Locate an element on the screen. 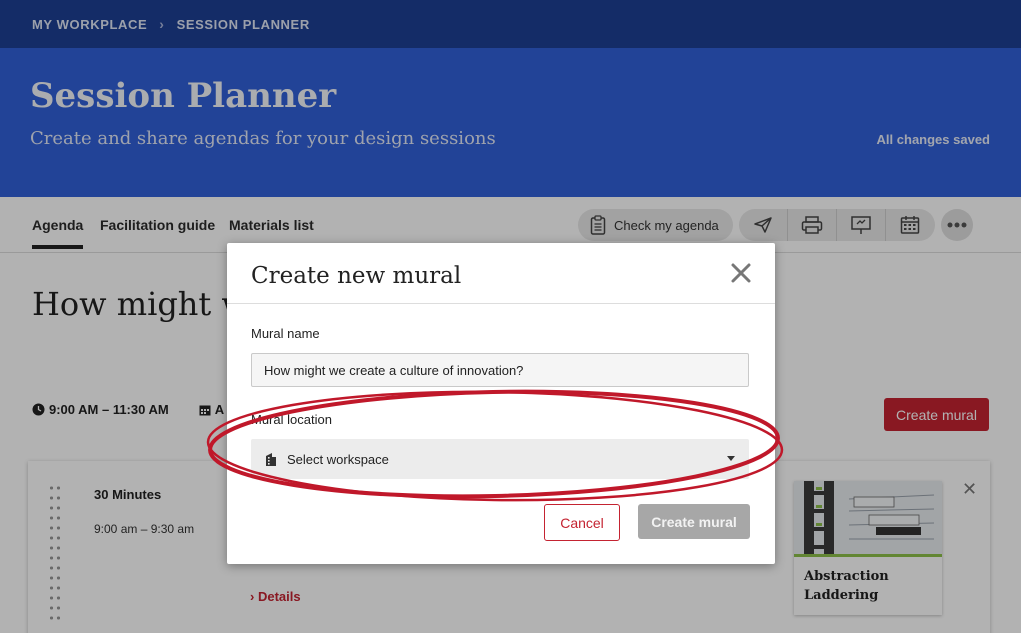 This screenshot has height=633, width=1021. chevron-down-icon is located at coordinates (731, 458).